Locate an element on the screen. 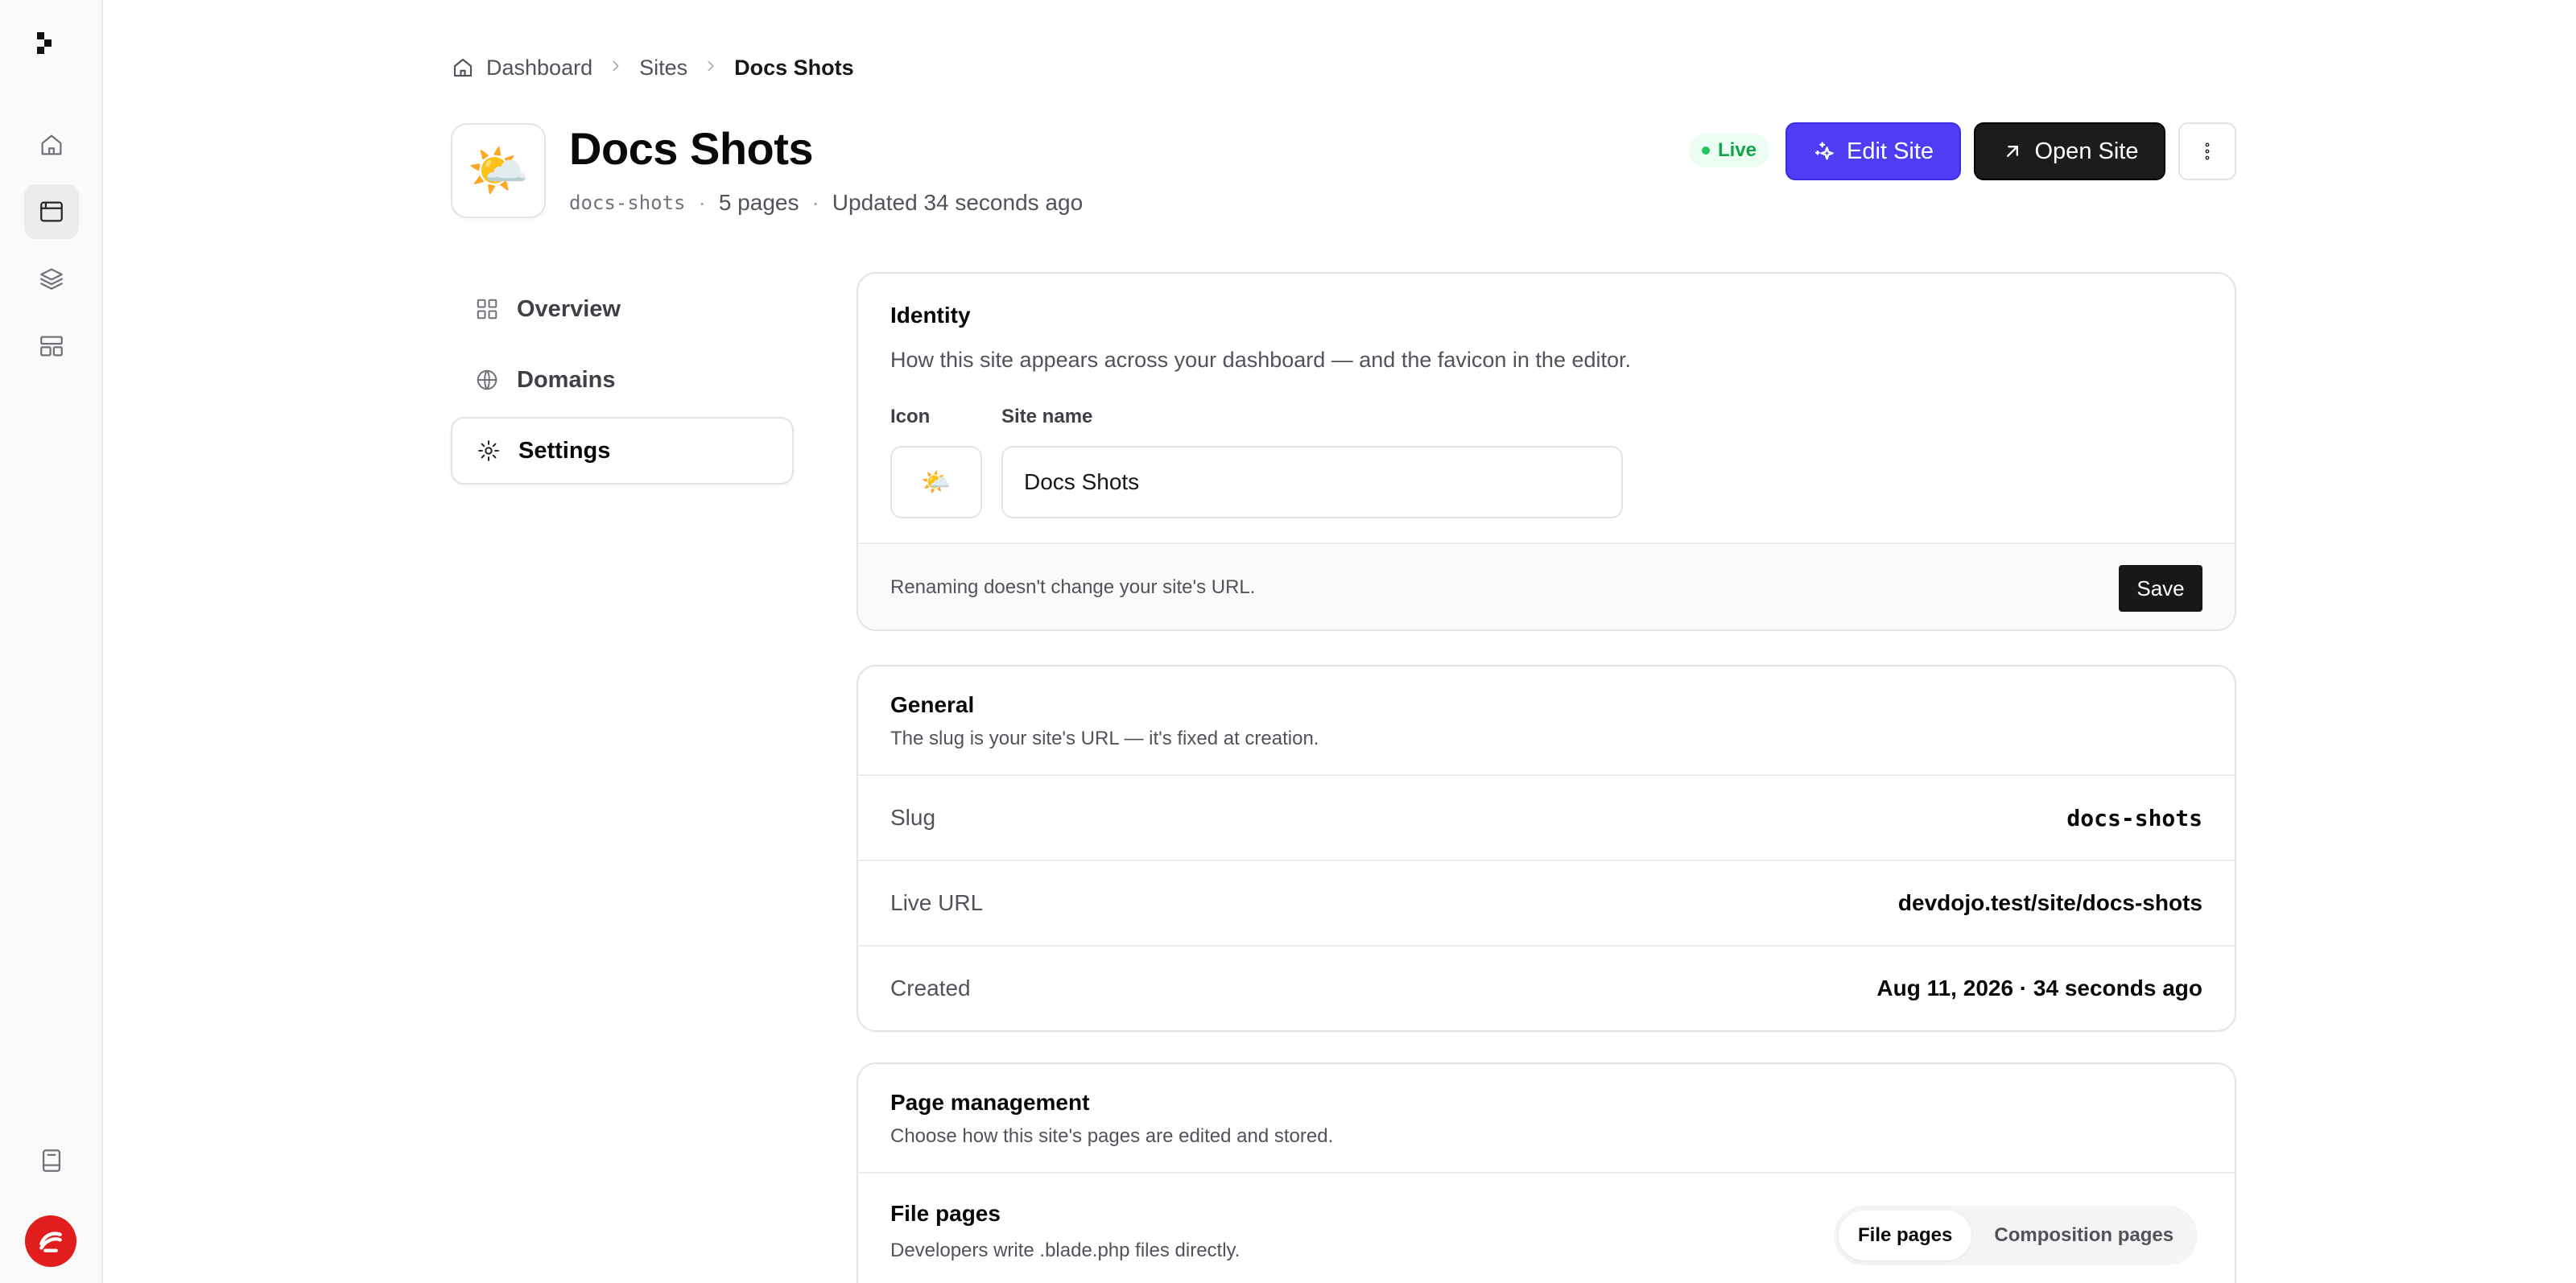  more-actions-button is located at coordinates (2207, 151).